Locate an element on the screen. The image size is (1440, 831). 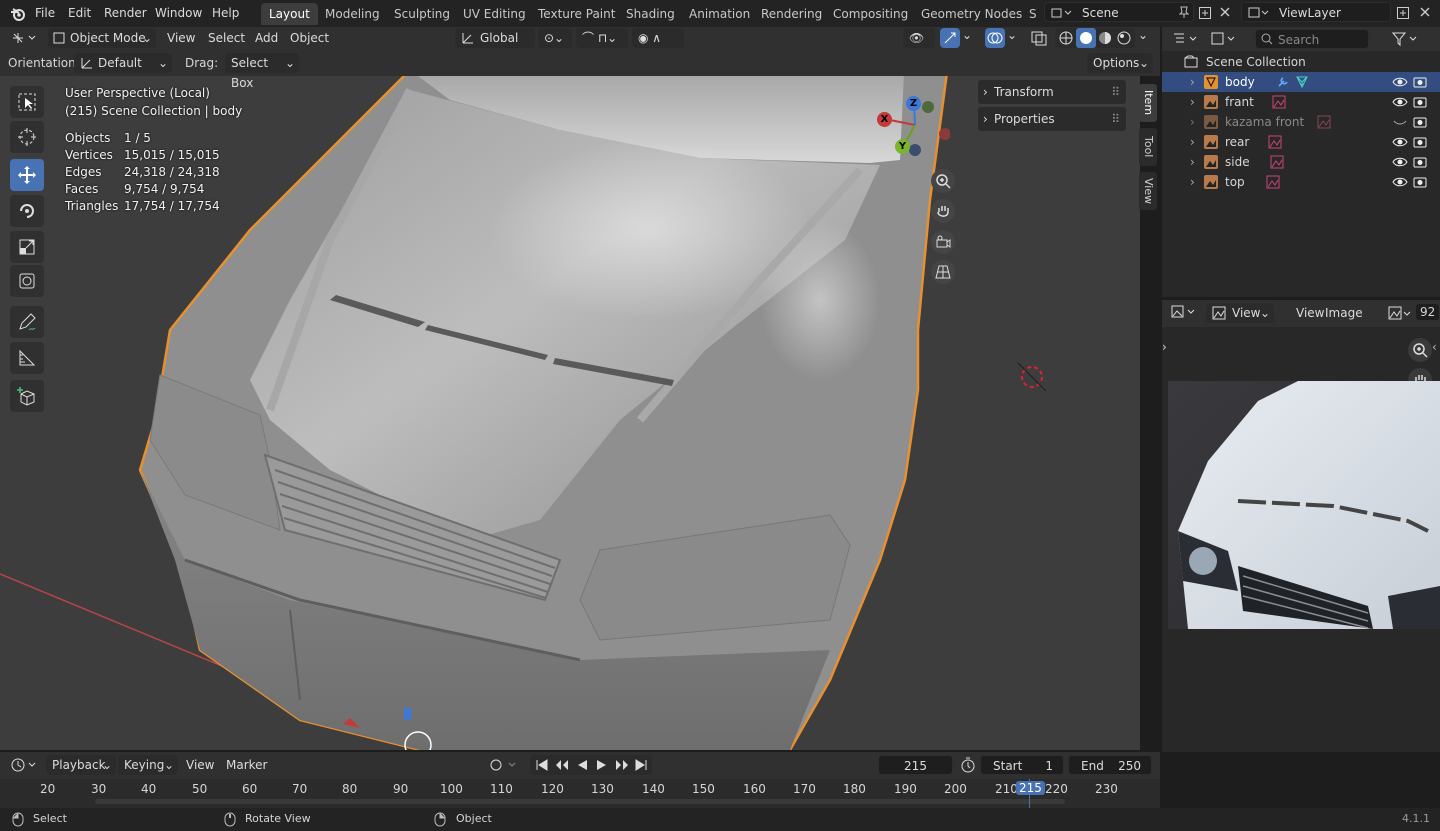
timeline-menu-view: View is located at coordinates (200, 765).